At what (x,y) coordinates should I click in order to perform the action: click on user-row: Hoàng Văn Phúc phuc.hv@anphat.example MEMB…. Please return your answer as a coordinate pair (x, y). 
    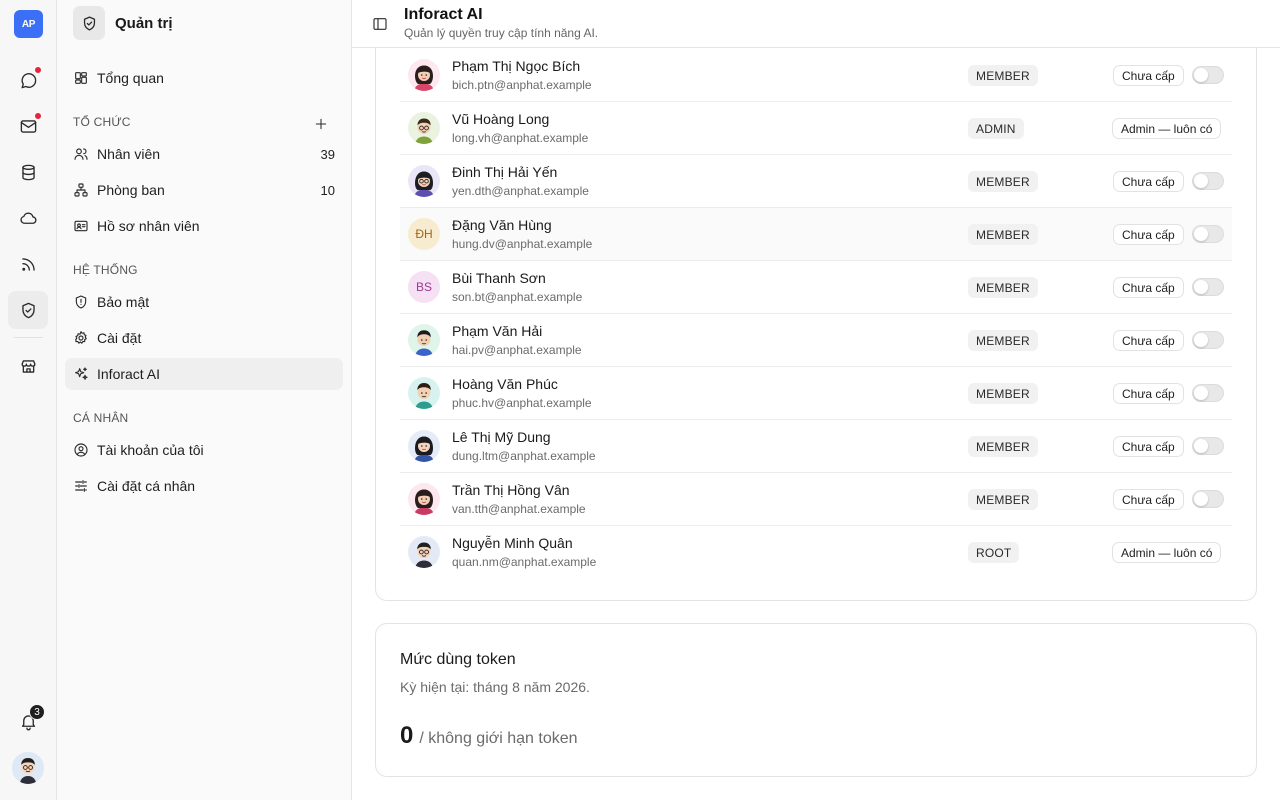
    Looking at the image, I should click on (816, 393).